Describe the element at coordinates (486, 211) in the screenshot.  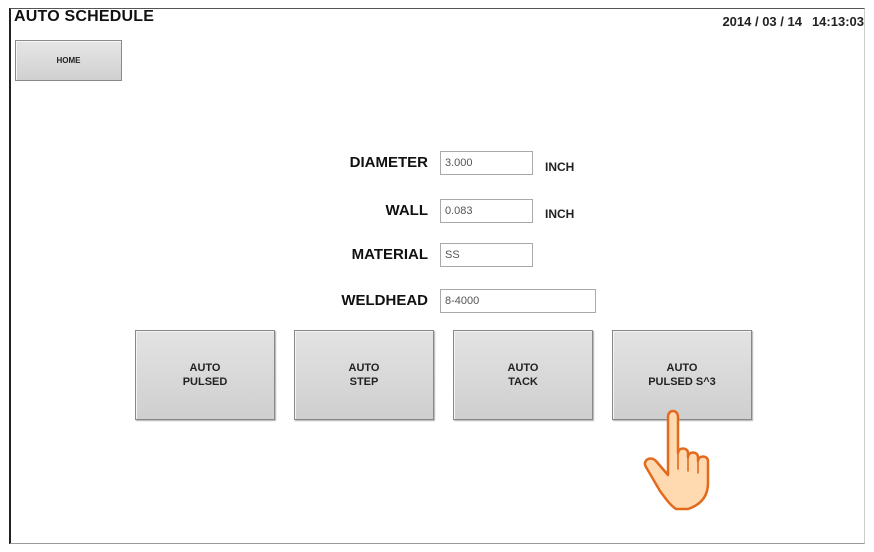
I see `wall-field` at that location.